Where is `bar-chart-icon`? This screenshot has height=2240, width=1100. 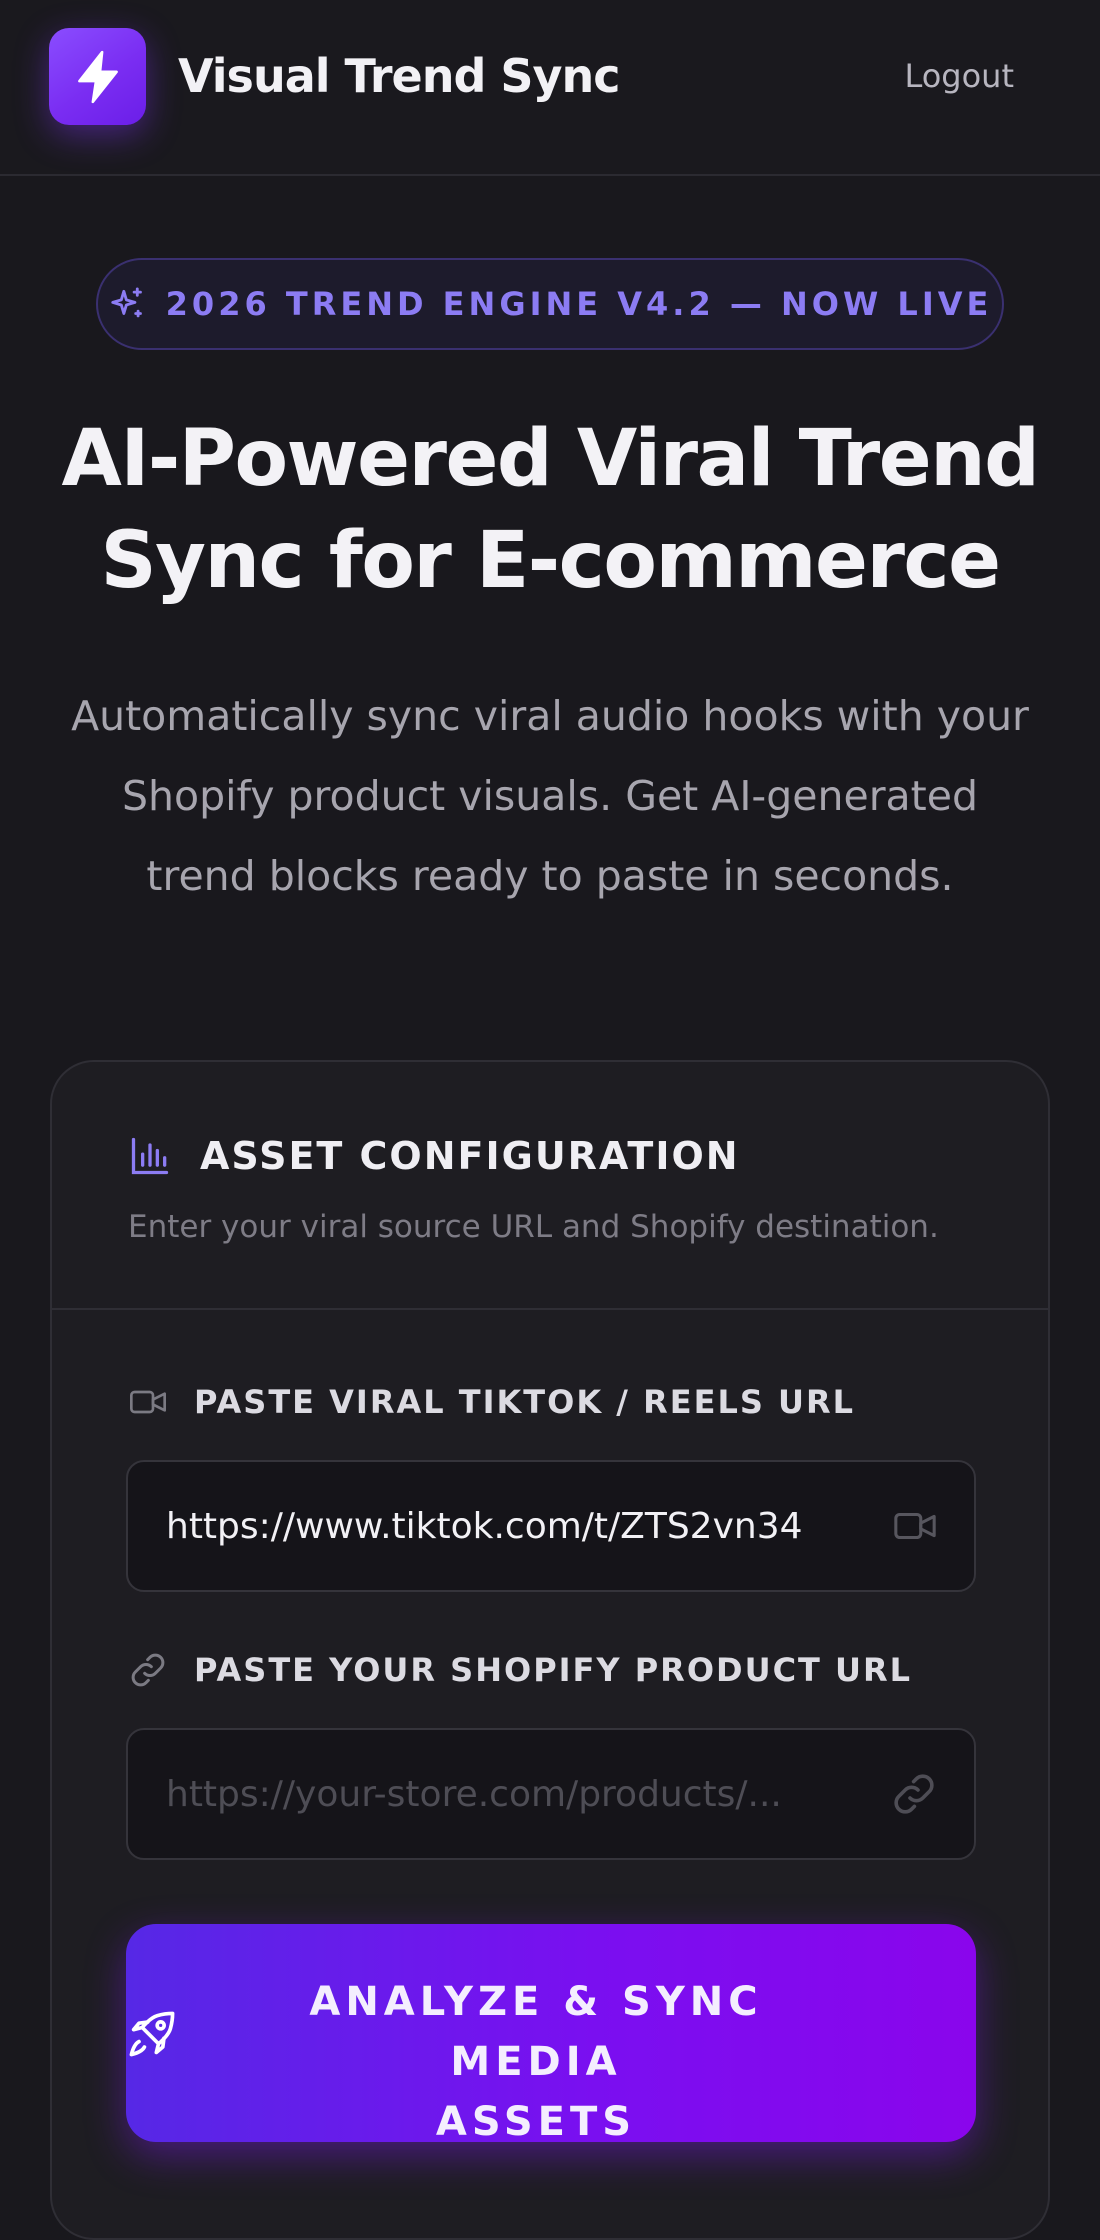 bar-chart-icon is located at coordinates (150, 1156).